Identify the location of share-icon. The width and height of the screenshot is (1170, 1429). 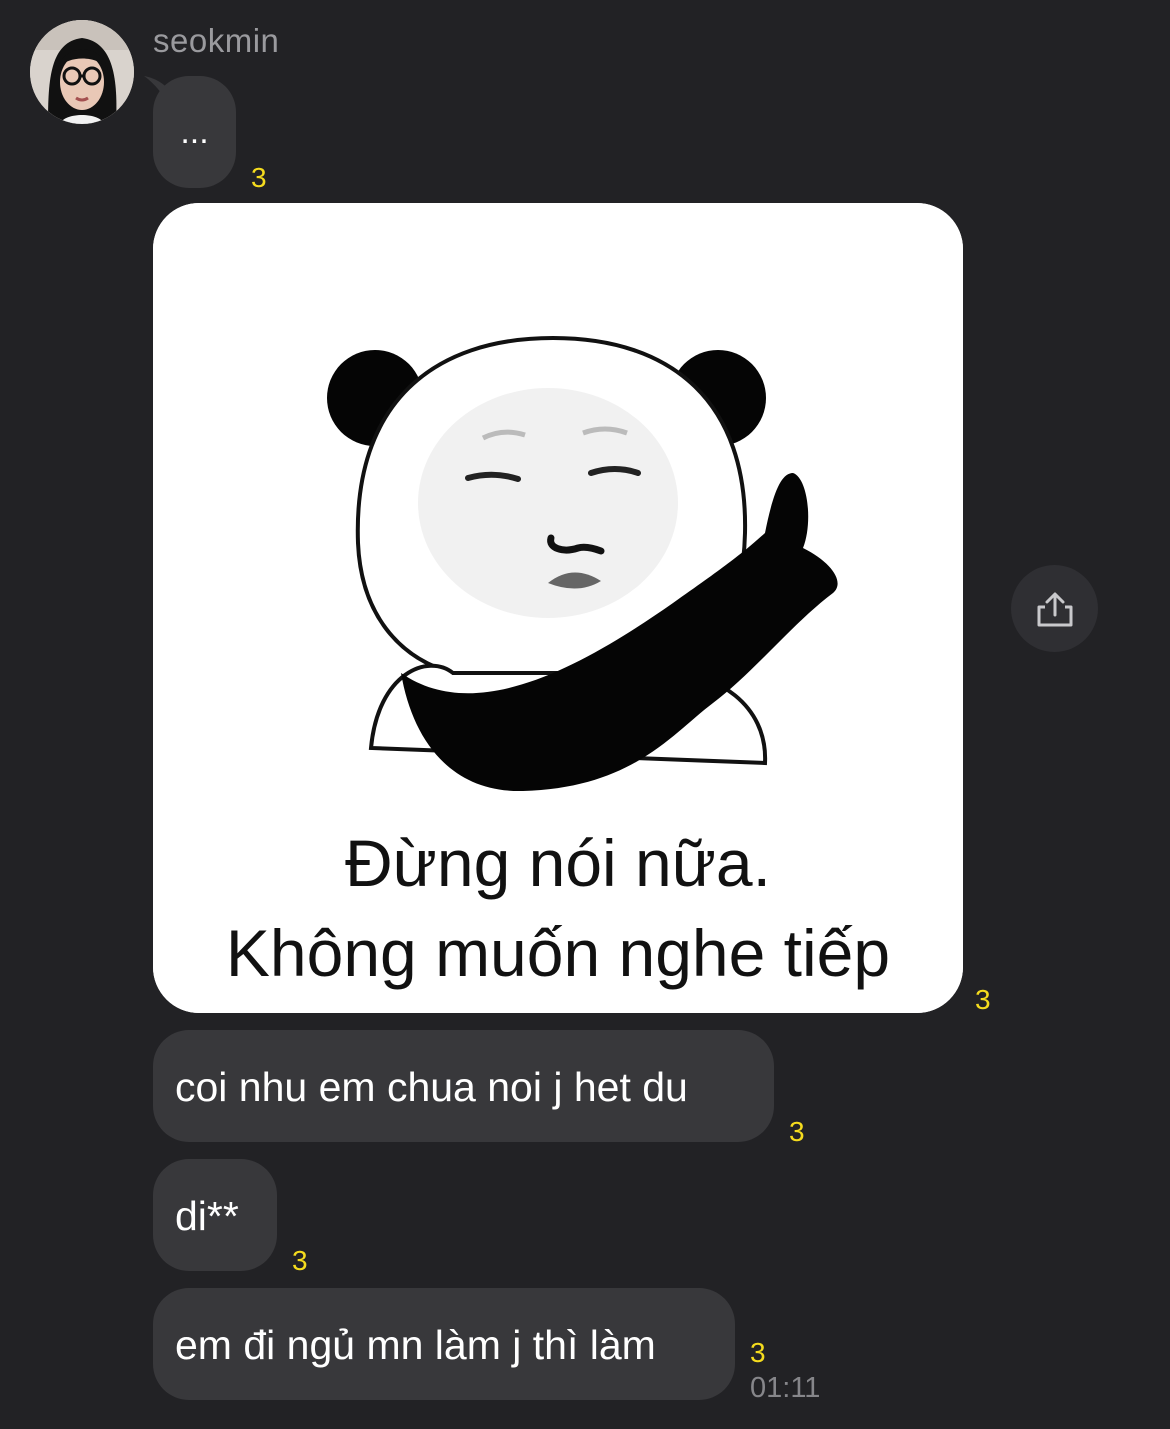
(1054, 609).